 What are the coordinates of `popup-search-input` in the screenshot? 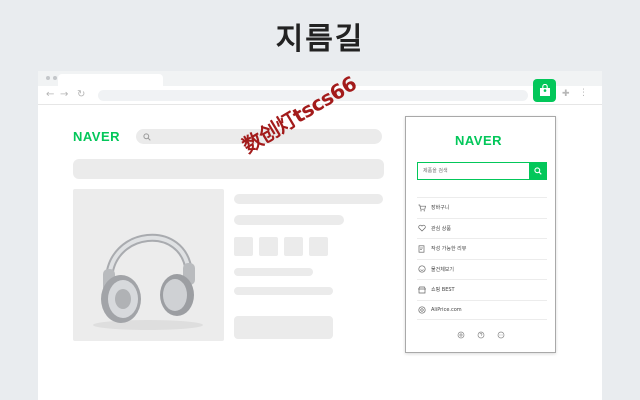 It's located at (473, 171).